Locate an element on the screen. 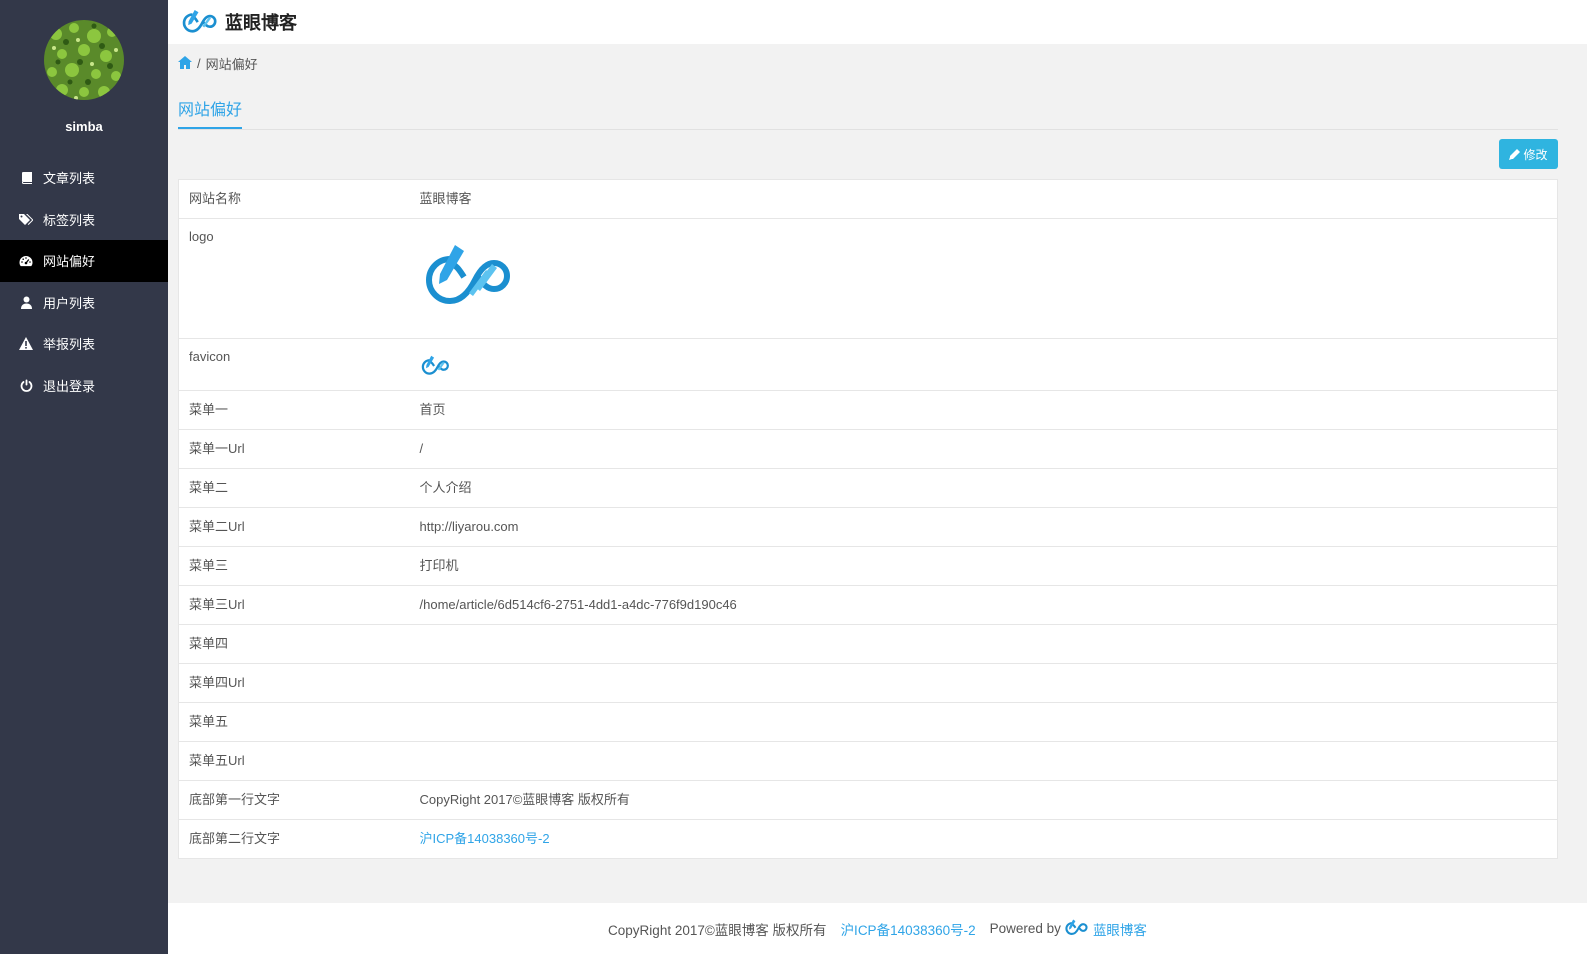  row-key: 菜单四Url is located at coordinates (294, 683).